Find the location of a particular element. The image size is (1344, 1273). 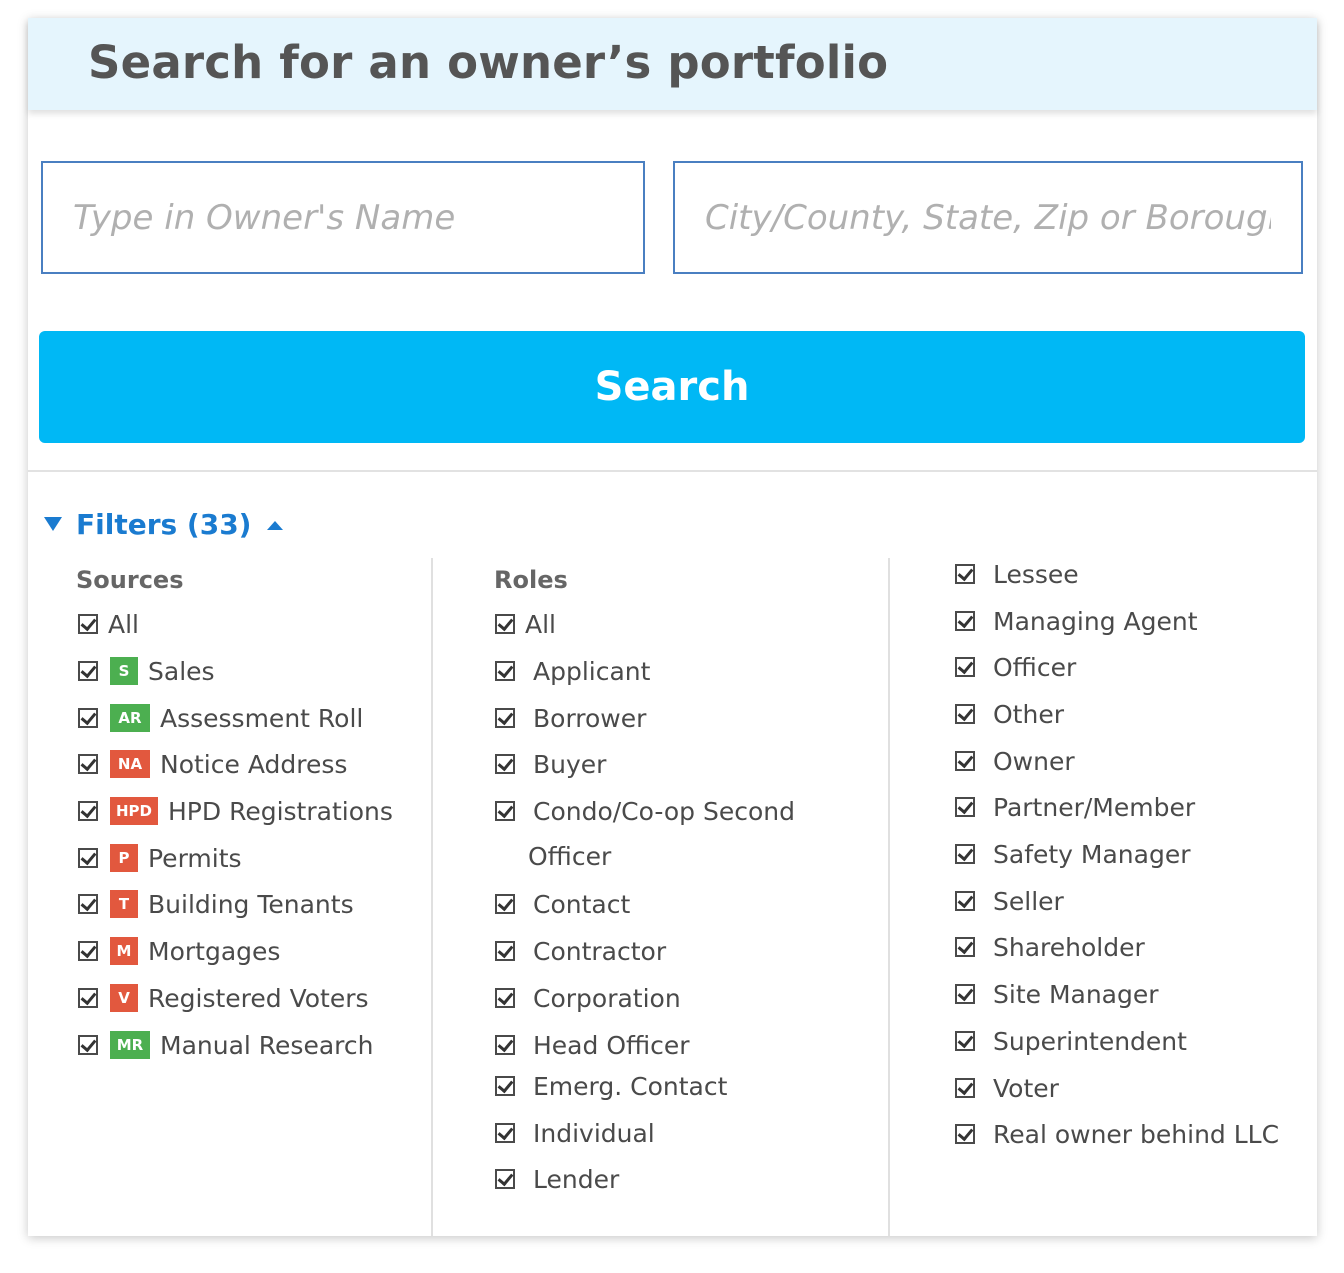

role-checkbox-item: Borrower is located at coordinates (570, 718).